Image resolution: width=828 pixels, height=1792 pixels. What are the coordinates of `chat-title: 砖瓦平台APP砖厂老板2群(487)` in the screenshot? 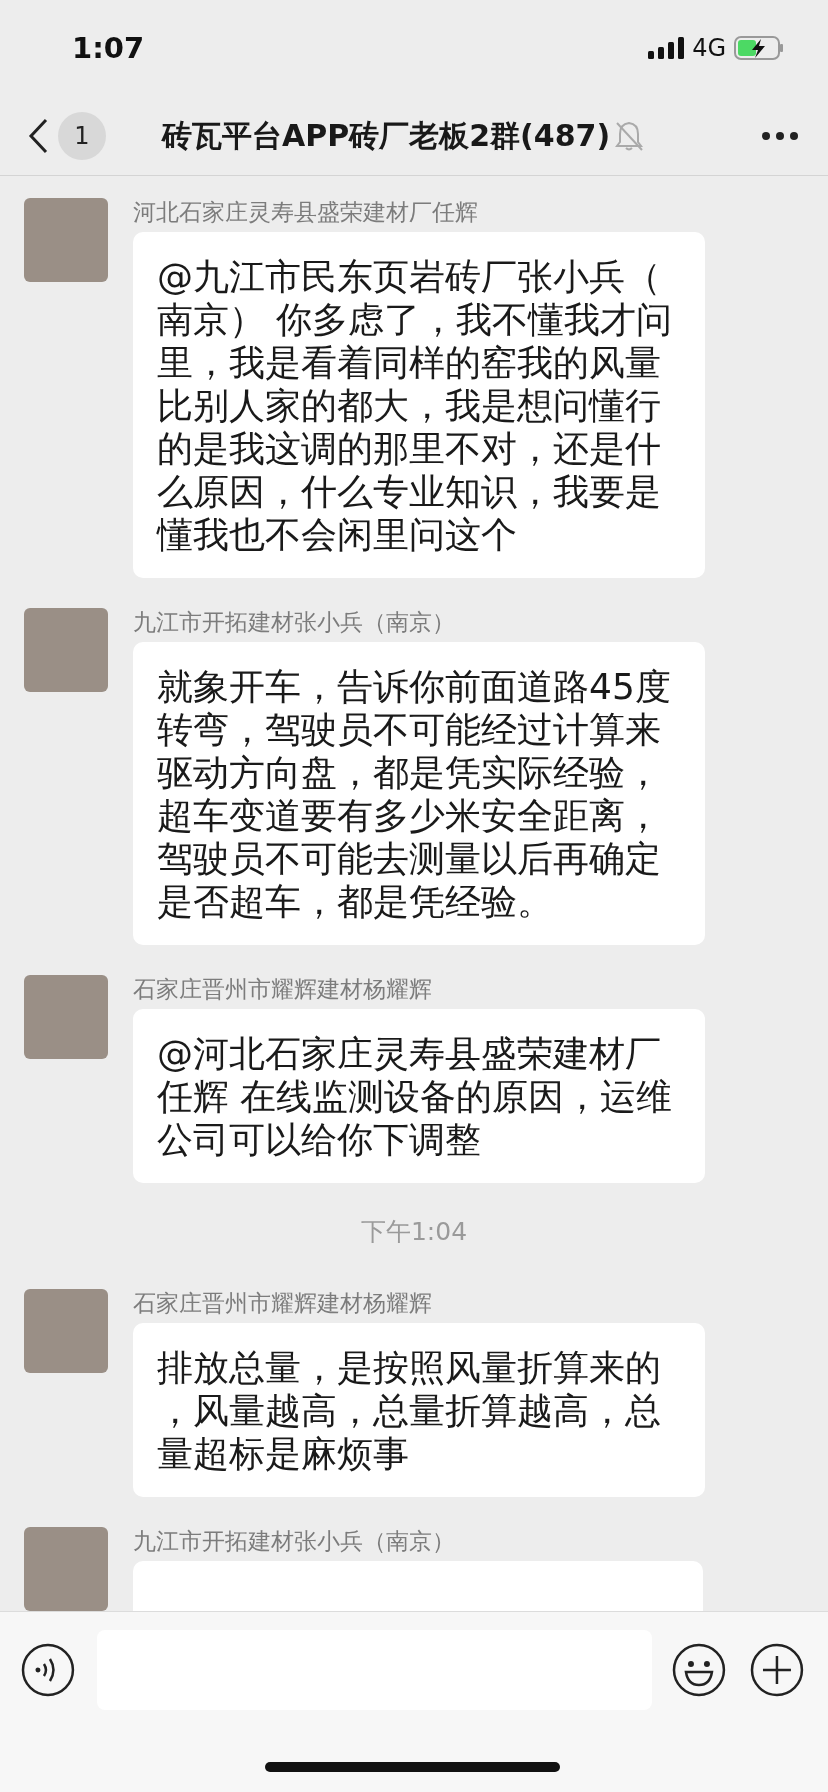 It's located at (386, 136).